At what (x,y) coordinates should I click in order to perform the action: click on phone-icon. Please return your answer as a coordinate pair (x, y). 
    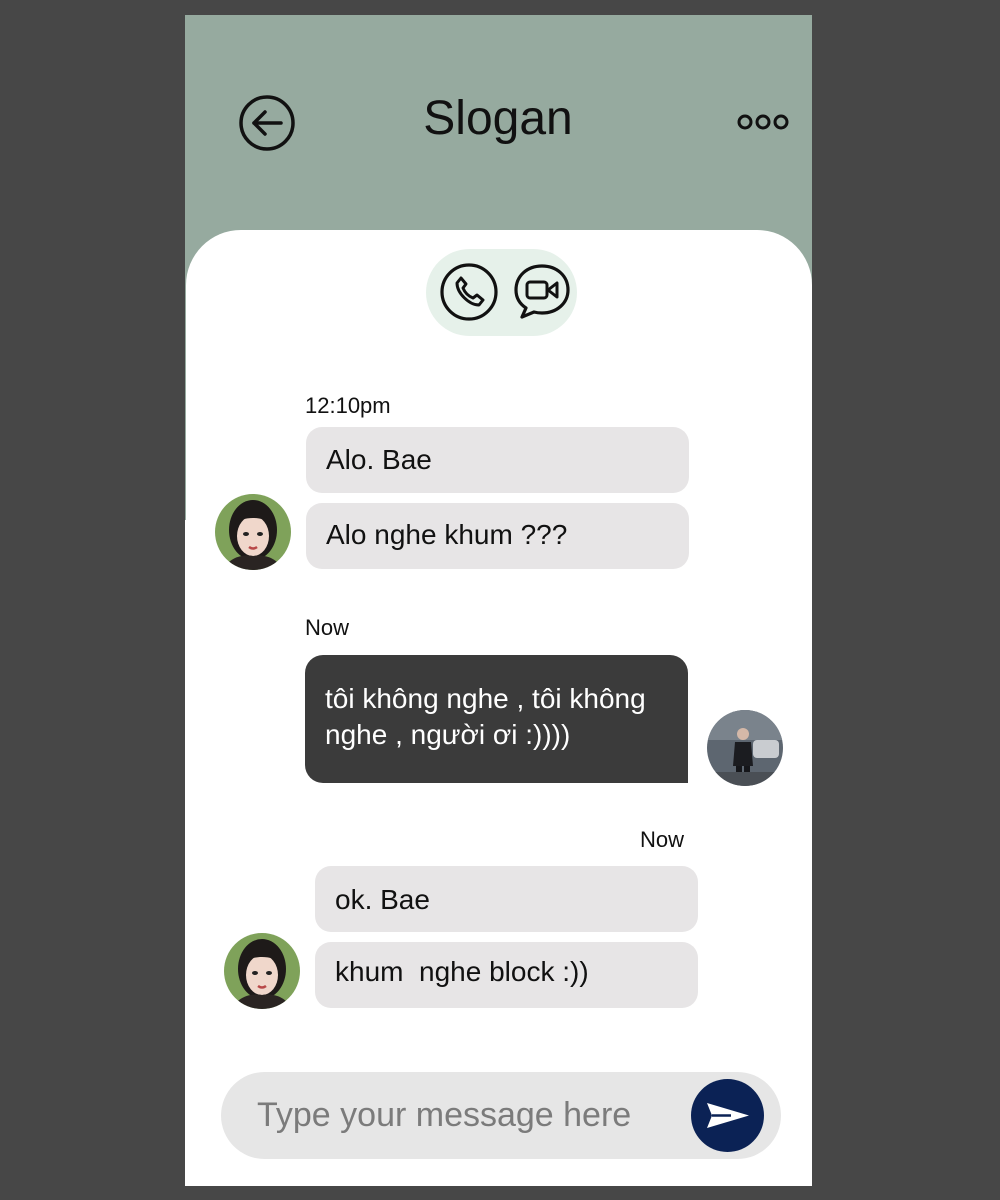
    Looking at the image, I should click on (469, 292).